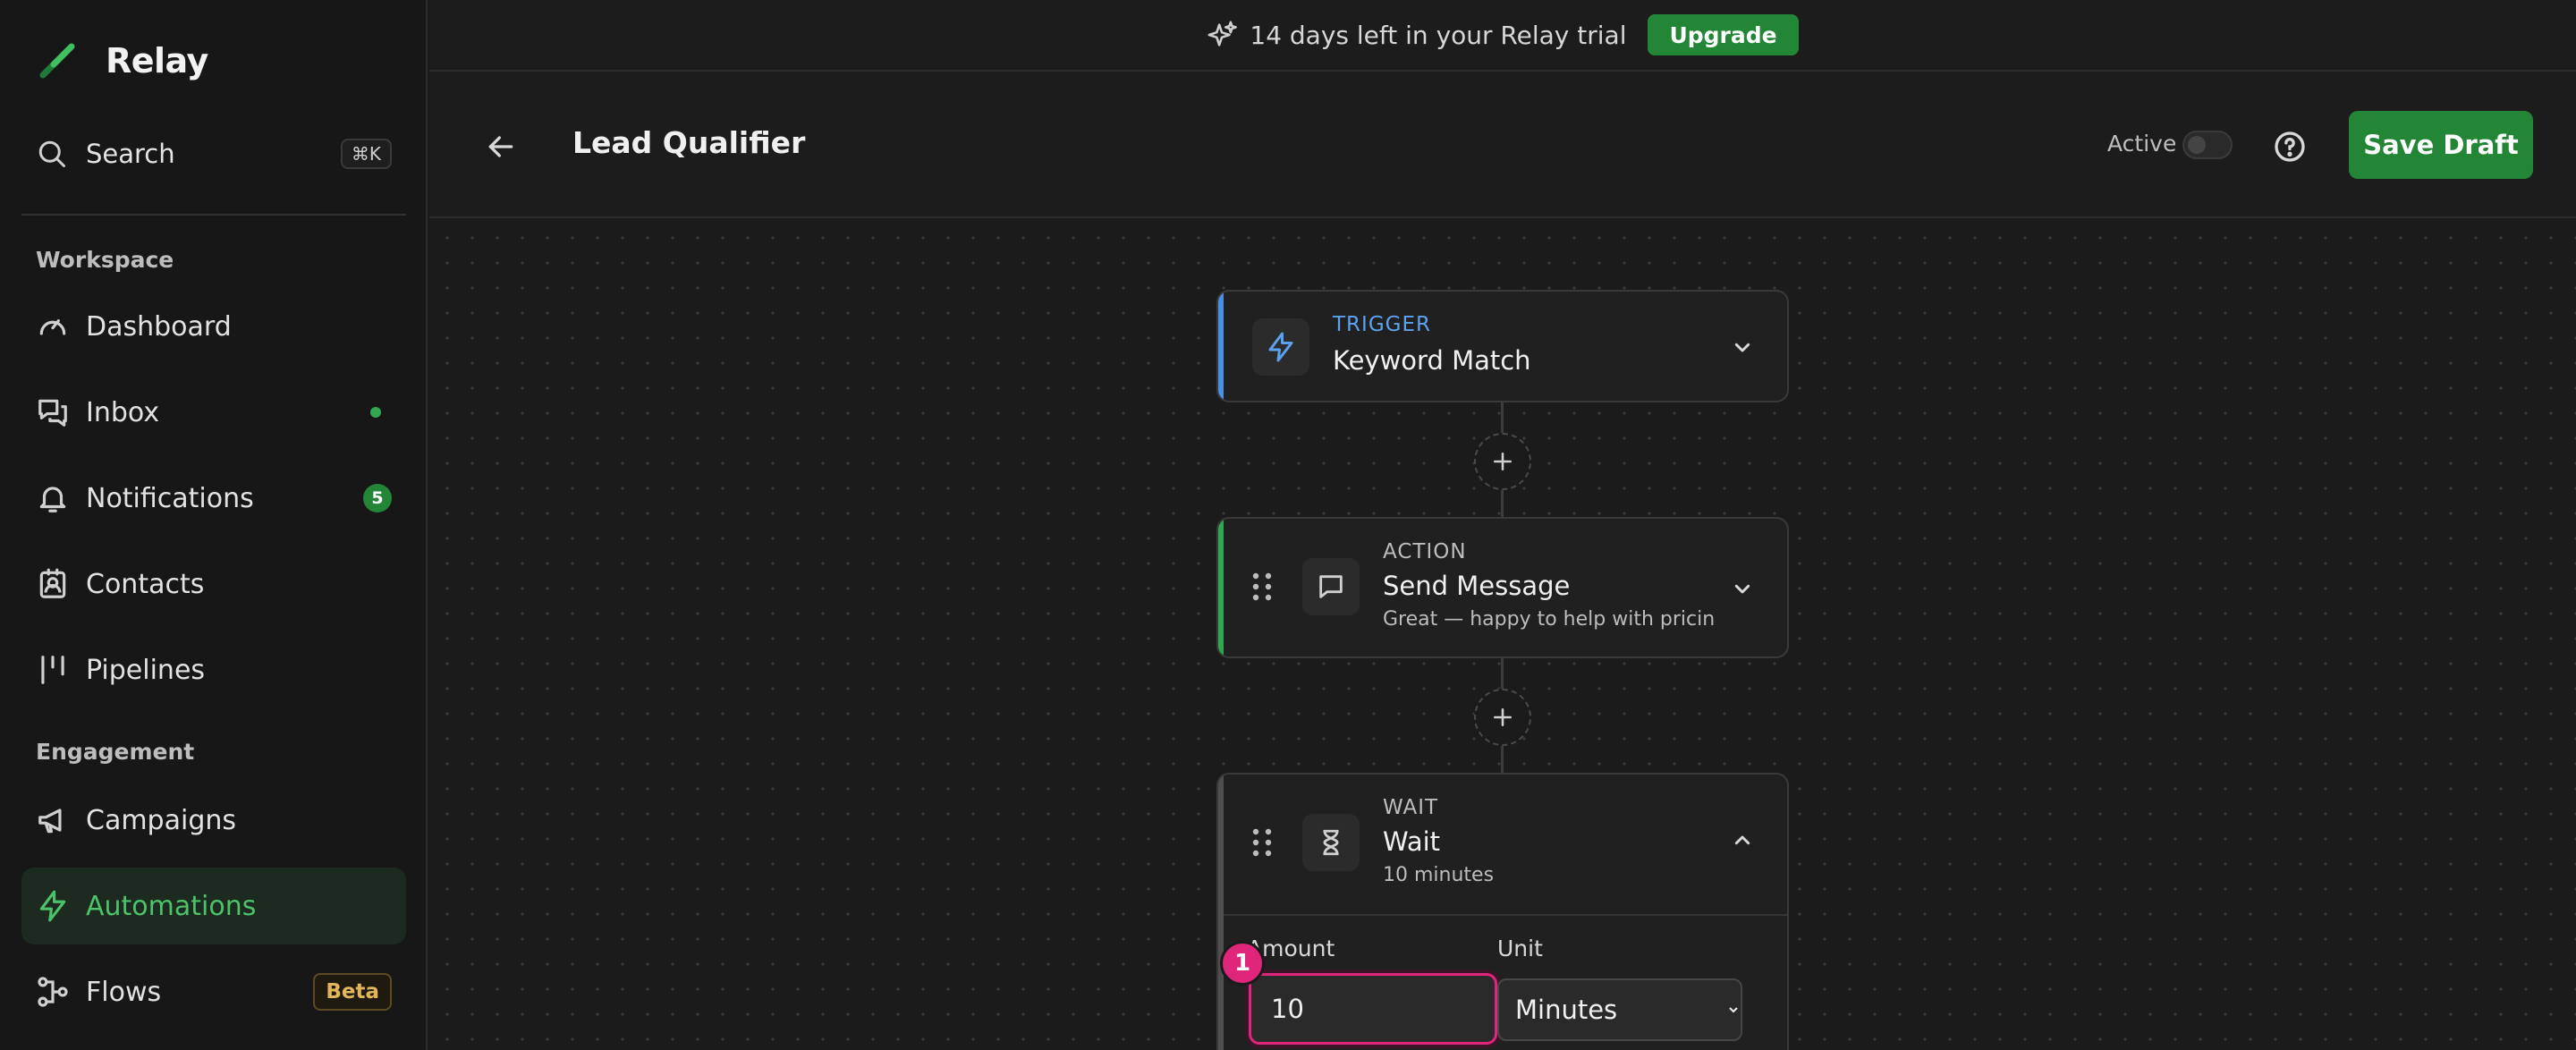  I want to click on sidebar-item-dashboard: Dashboard, so click(213, 326).